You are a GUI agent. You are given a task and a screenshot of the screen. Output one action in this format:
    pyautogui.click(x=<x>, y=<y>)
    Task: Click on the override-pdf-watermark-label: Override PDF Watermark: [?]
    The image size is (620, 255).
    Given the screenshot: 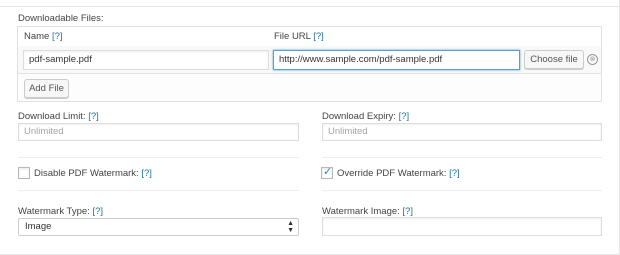 What is the action you would take?
    pyautogui.click(x=398, y=173)
    